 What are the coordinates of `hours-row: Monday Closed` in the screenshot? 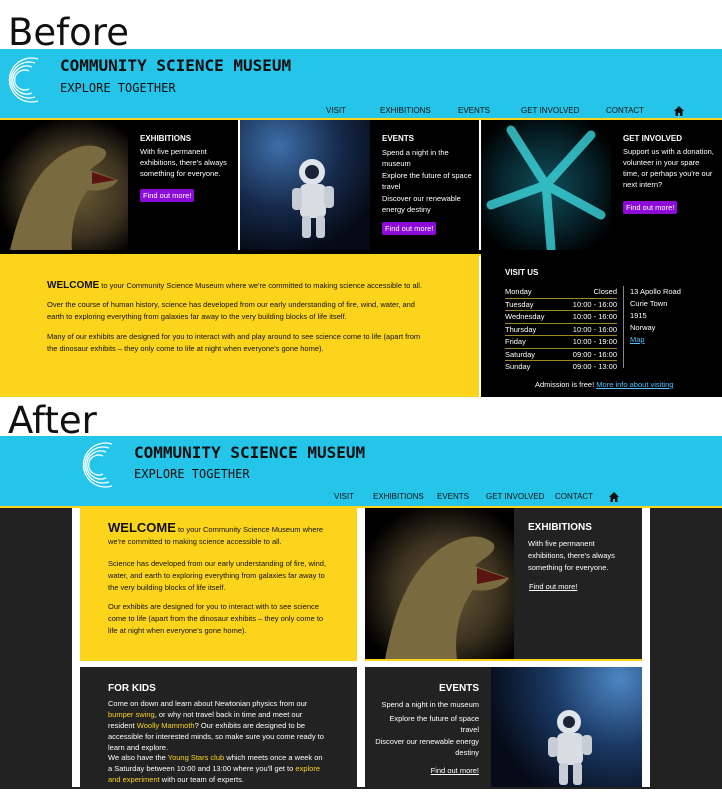 It's located at (561, 292).